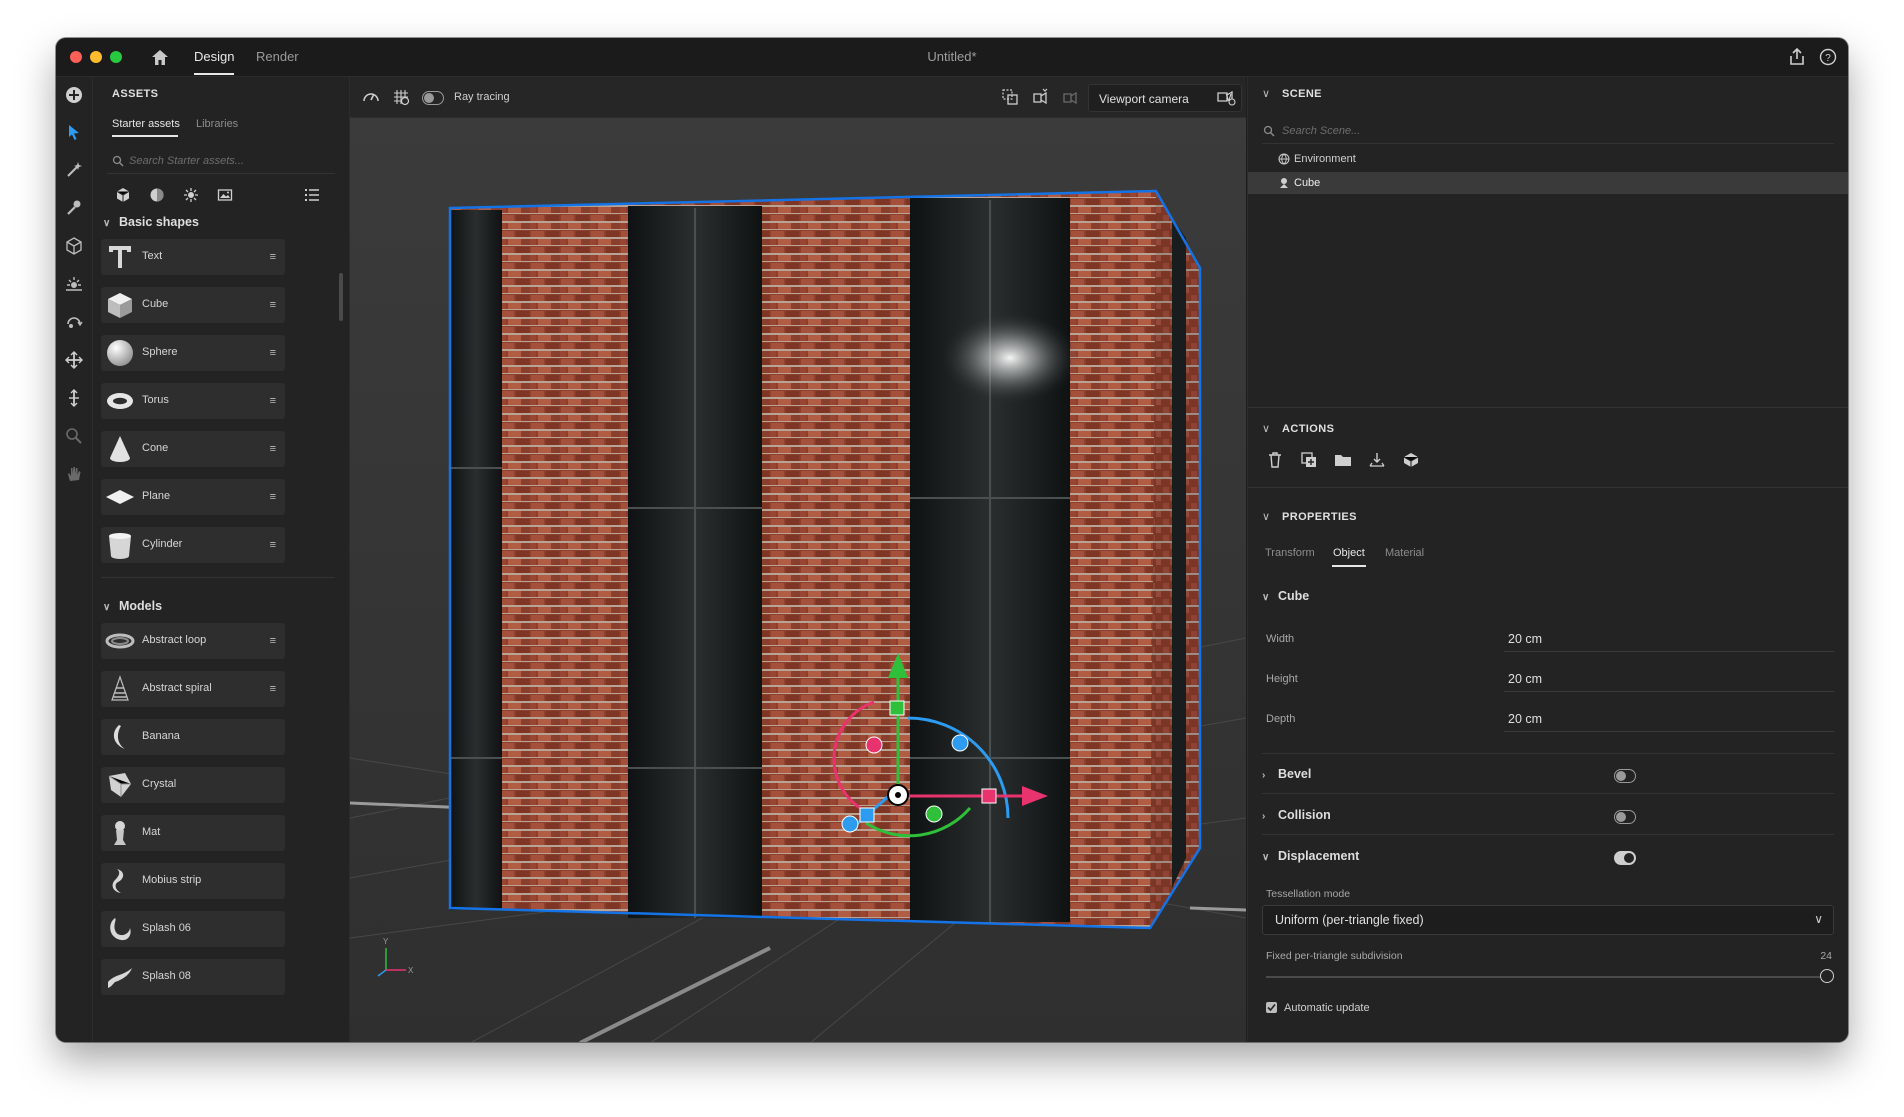 Image resolution: width=1904 pixels, height=1117 pixels. Describe the element at coordinates (191, 195) in the screenshot. I see `lights-filter-icon` at that location.